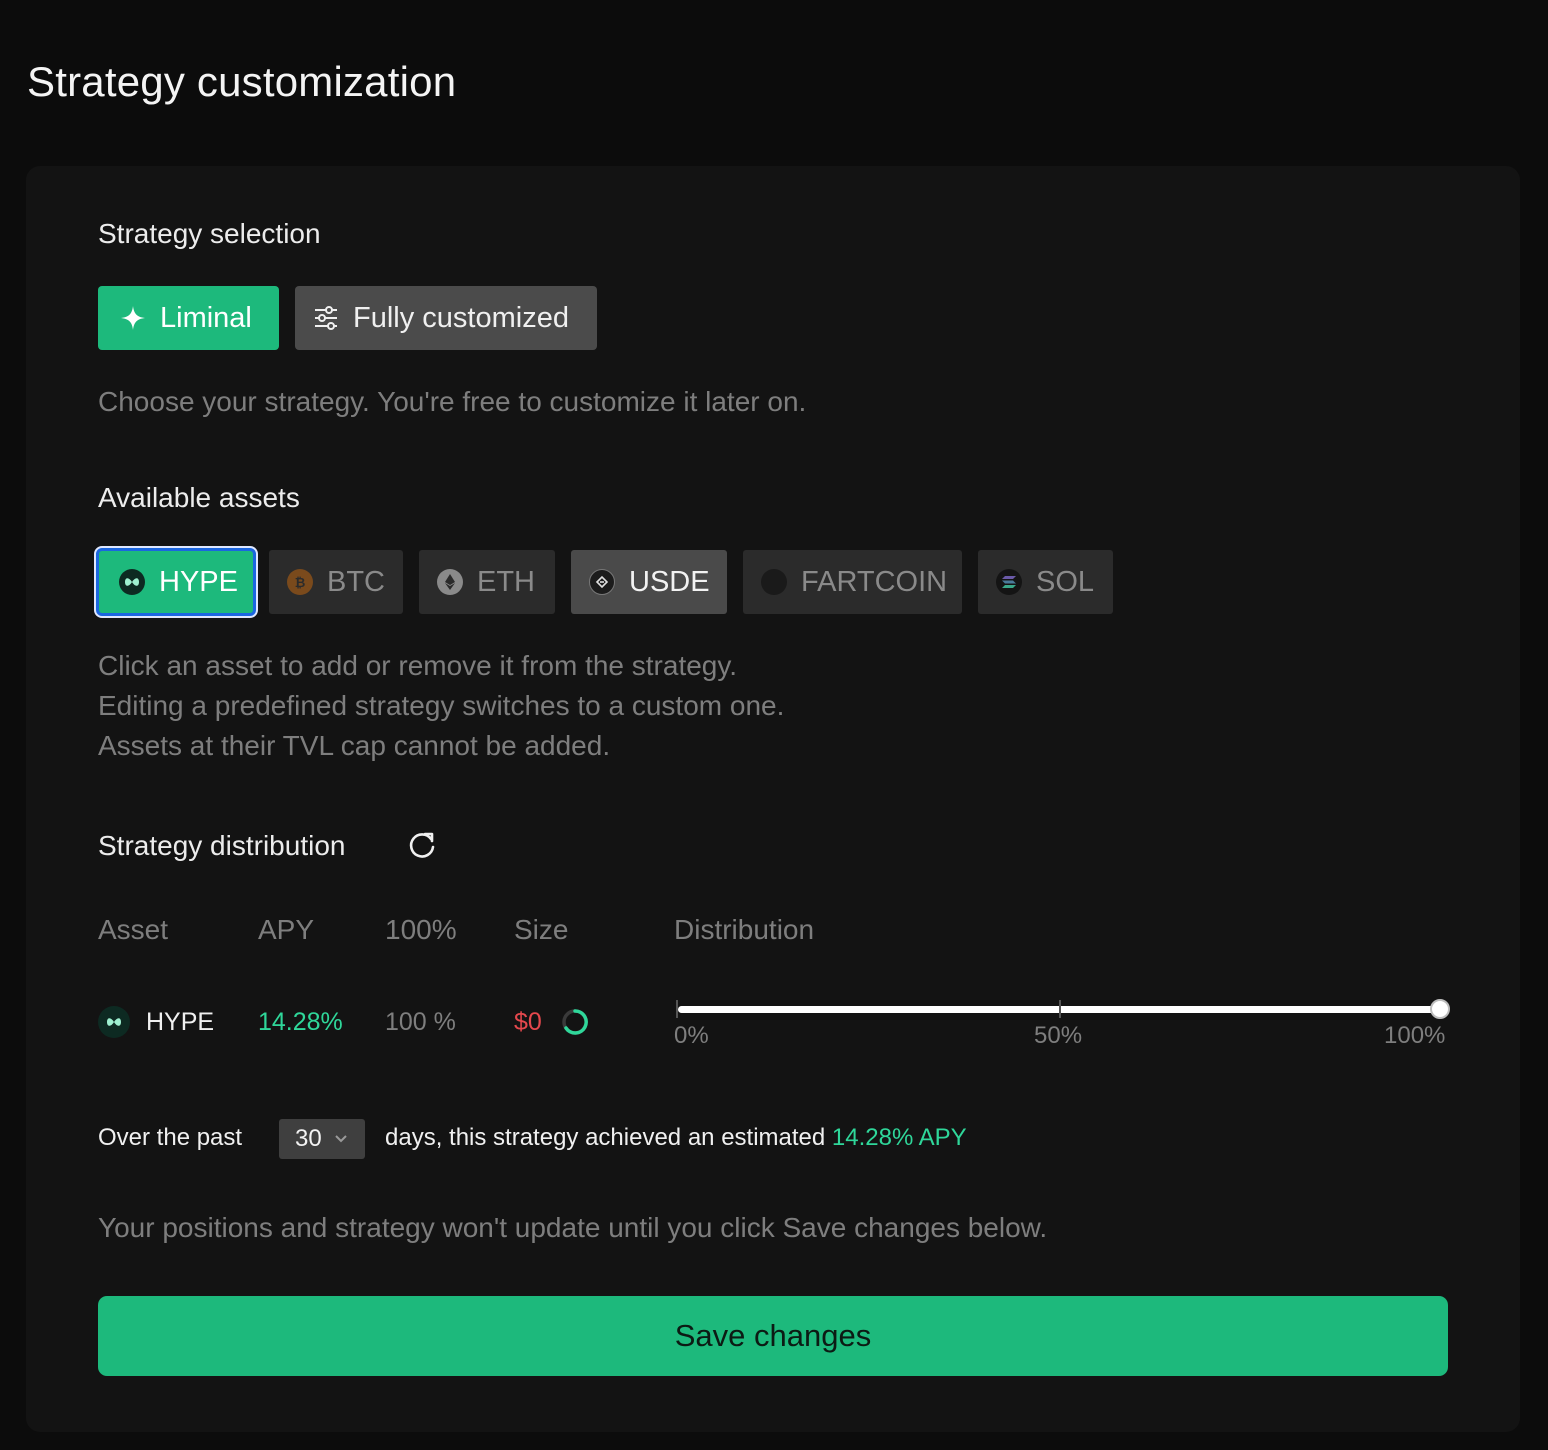 This screenshot has width=1548, height=1450. I want to click on row-size: $0, so click(528, 1022).